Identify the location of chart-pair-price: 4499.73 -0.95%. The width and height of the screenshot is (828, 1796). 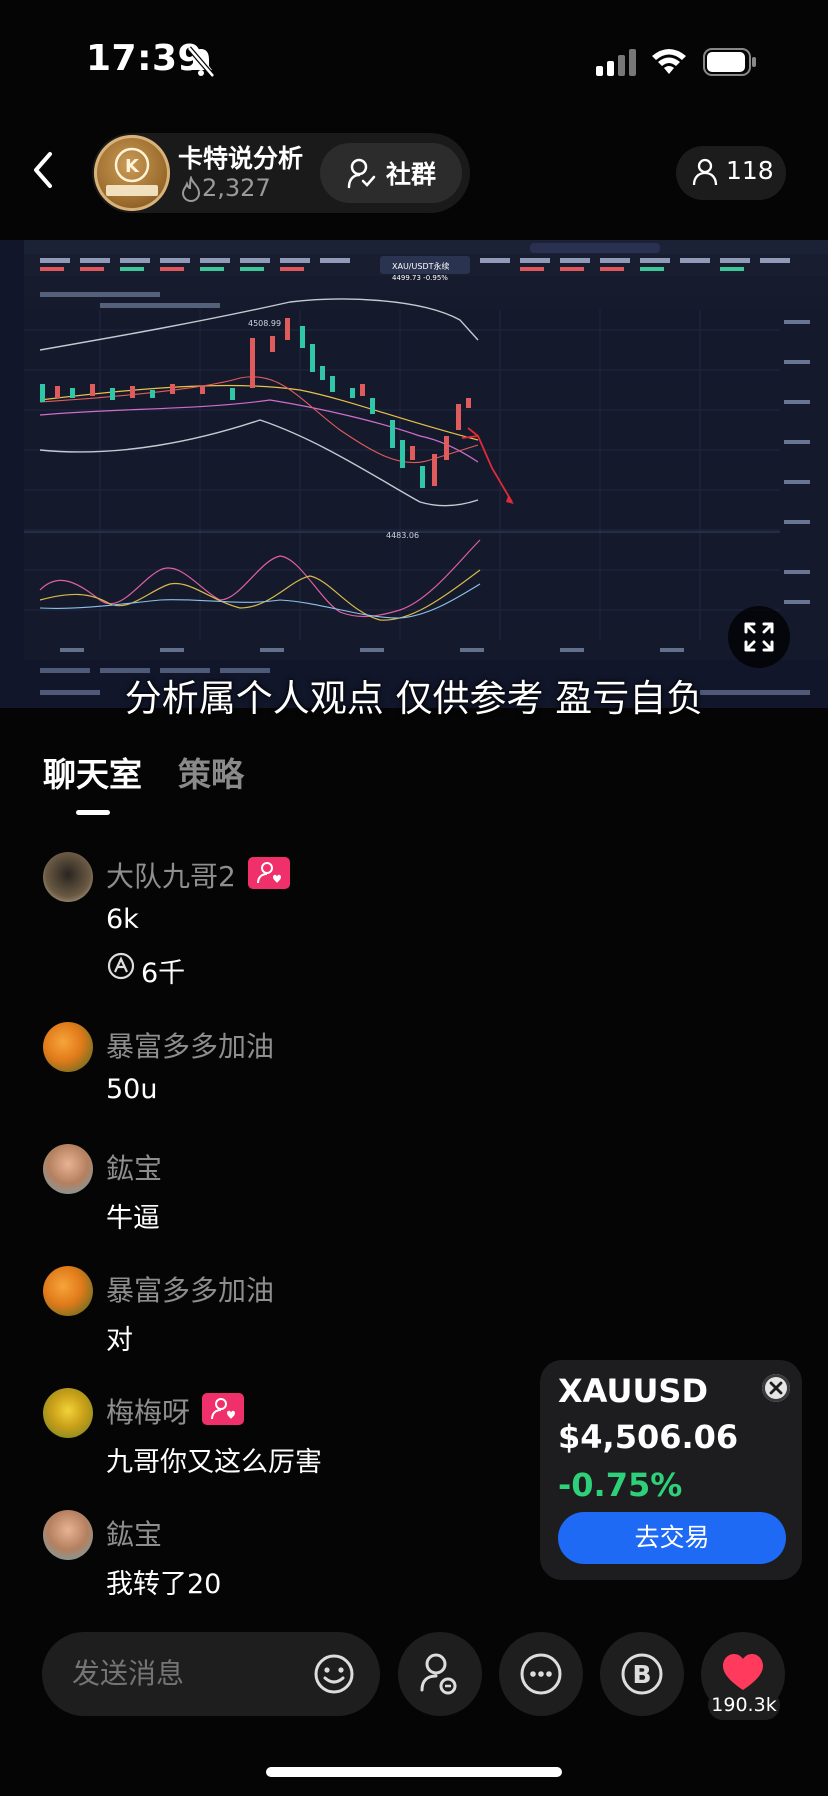
(420, 278).